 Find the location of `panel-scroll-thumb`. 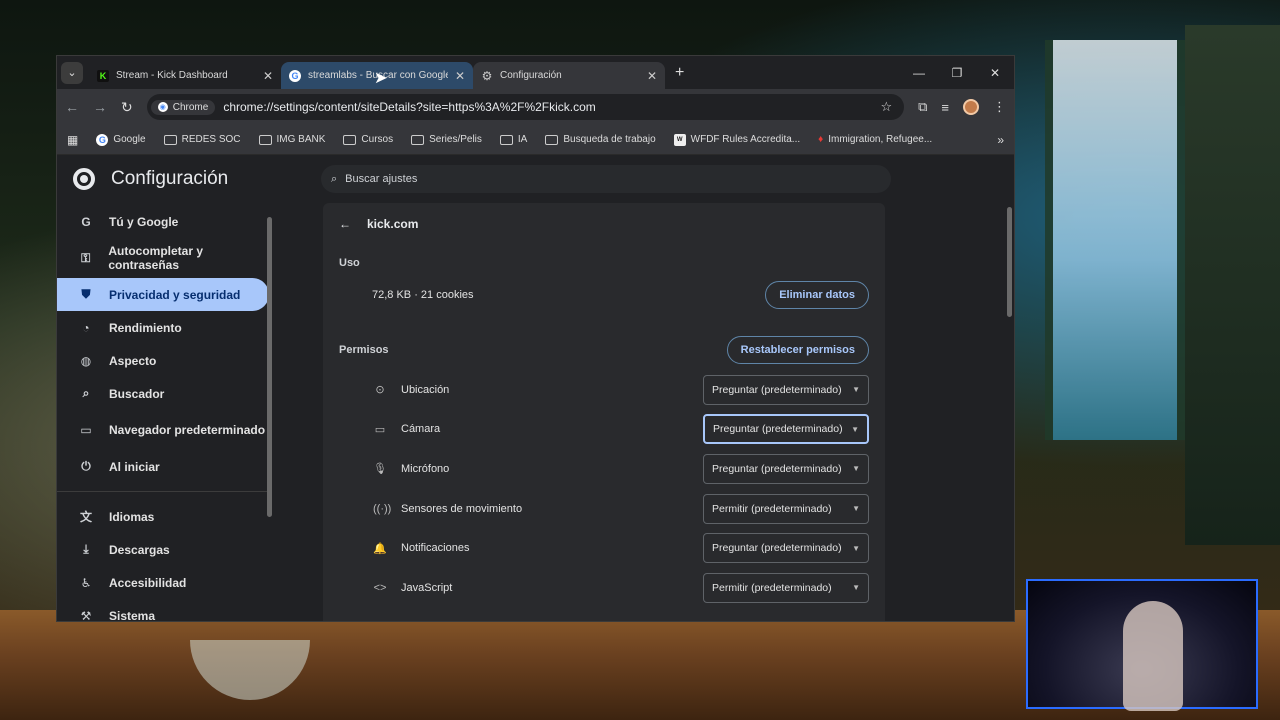

panel-scroll-thumb is located at coordinates (1009, 262).